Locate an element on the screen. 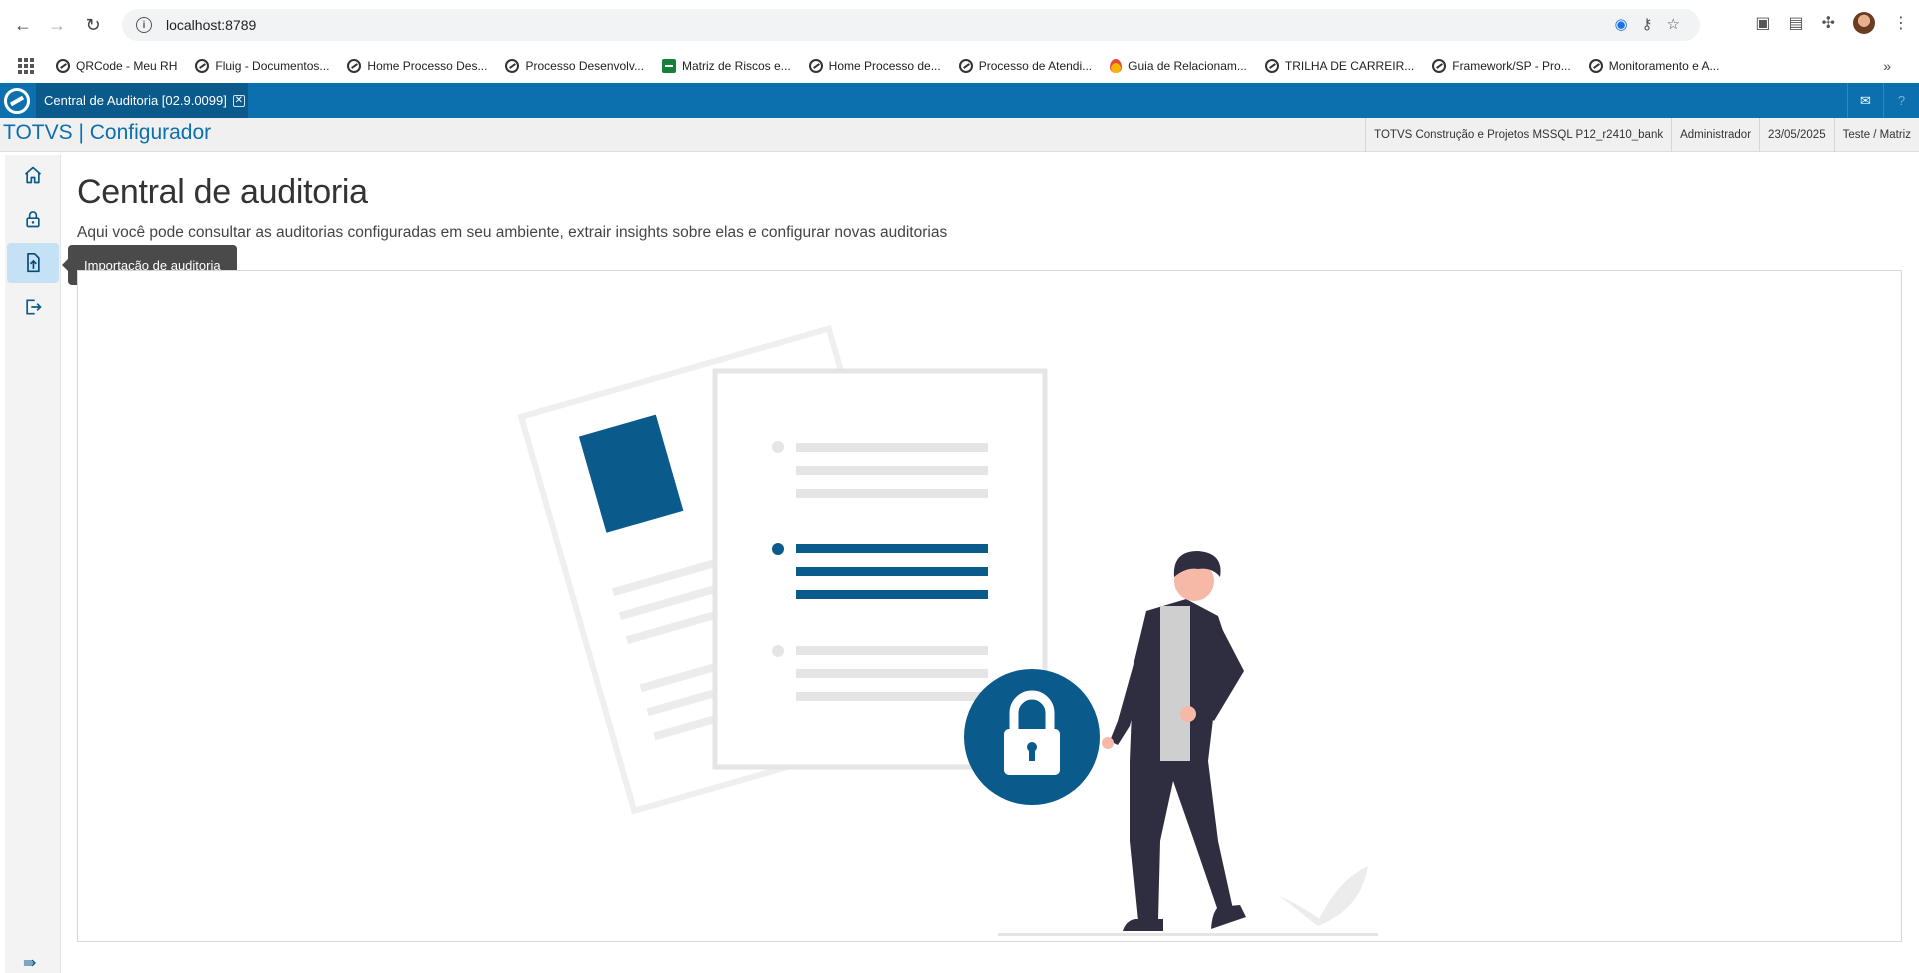  totvs-logo-icon is located at coordinates (17, 101).